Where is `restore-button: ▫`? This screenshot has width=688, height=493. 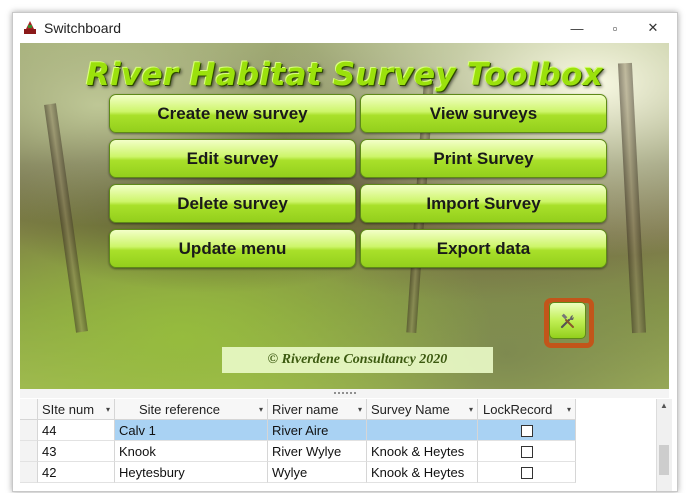
restore-button: ▫ is located at coordinates (615, 28).